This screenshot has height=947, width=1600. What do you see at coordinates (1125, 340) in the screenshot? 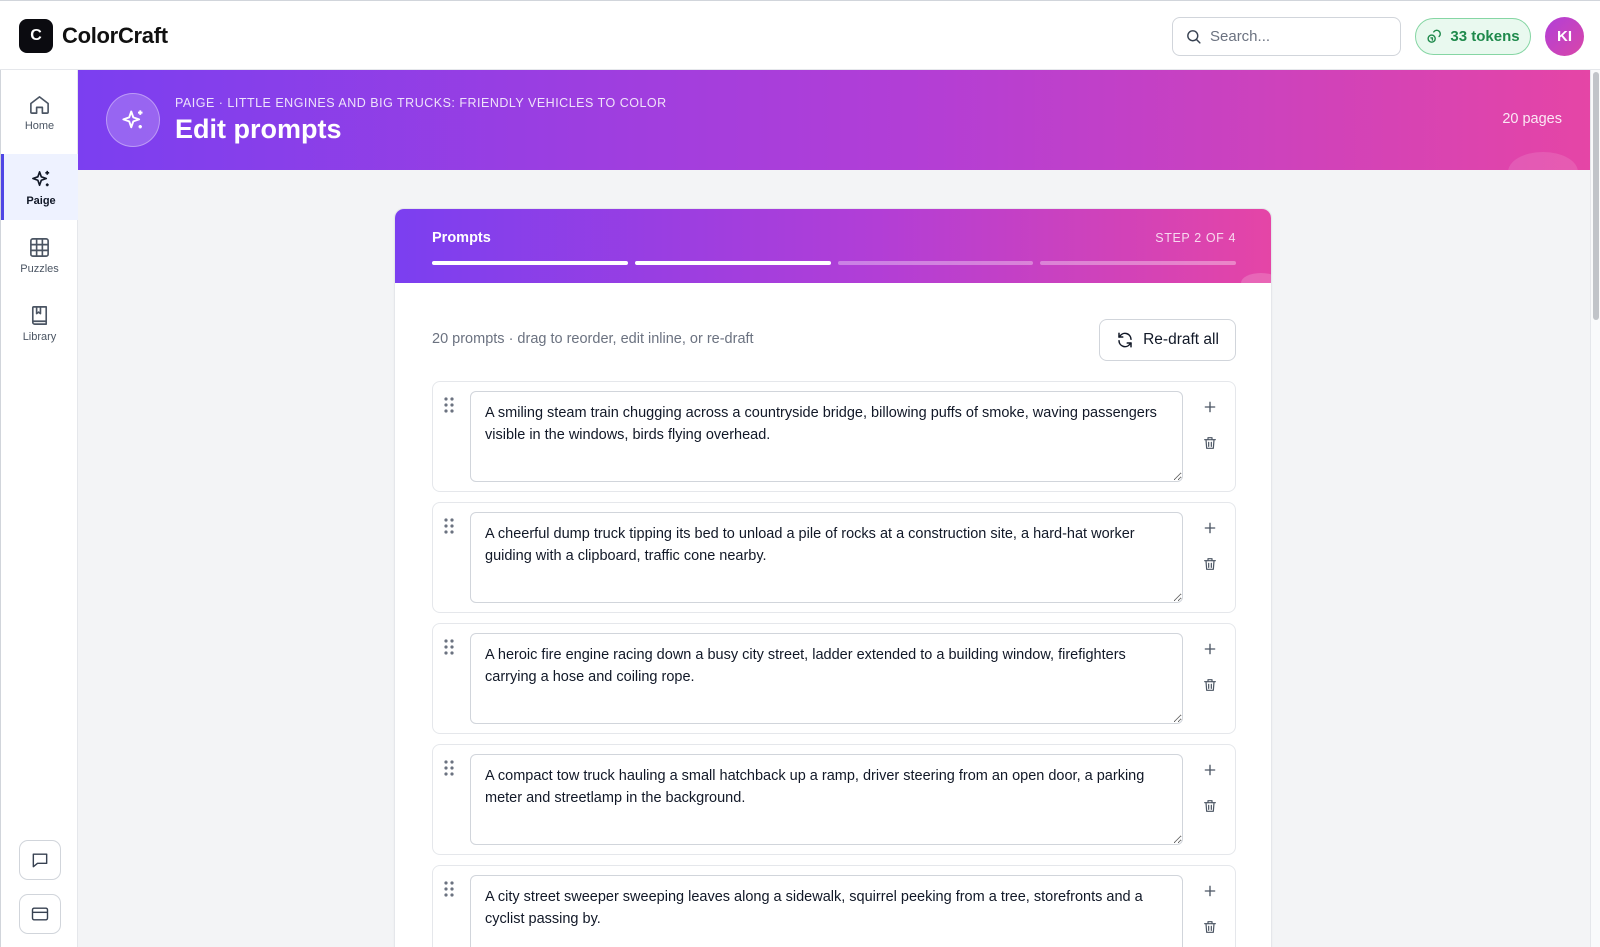
I see `refresh-icon` at bounding box center [1125, 340].